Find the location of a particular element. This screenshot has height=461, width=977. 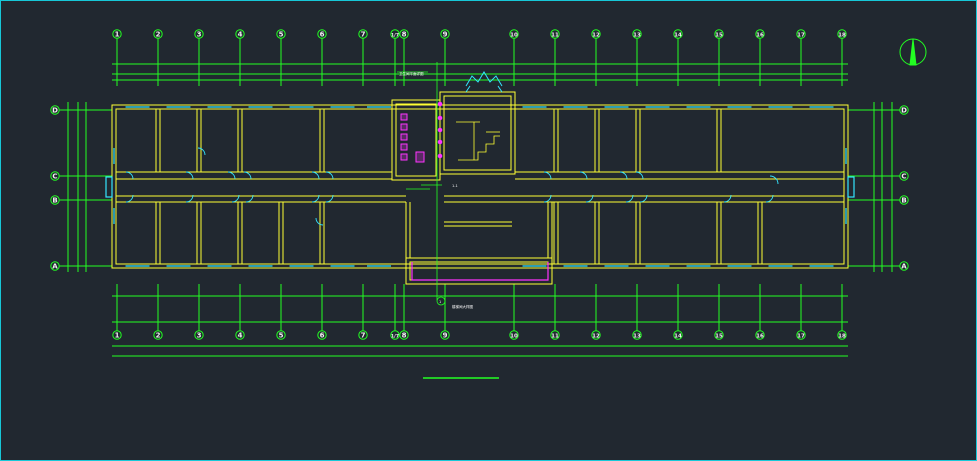

axis-bubble-row-left: D is located at coordinates (55, 110).